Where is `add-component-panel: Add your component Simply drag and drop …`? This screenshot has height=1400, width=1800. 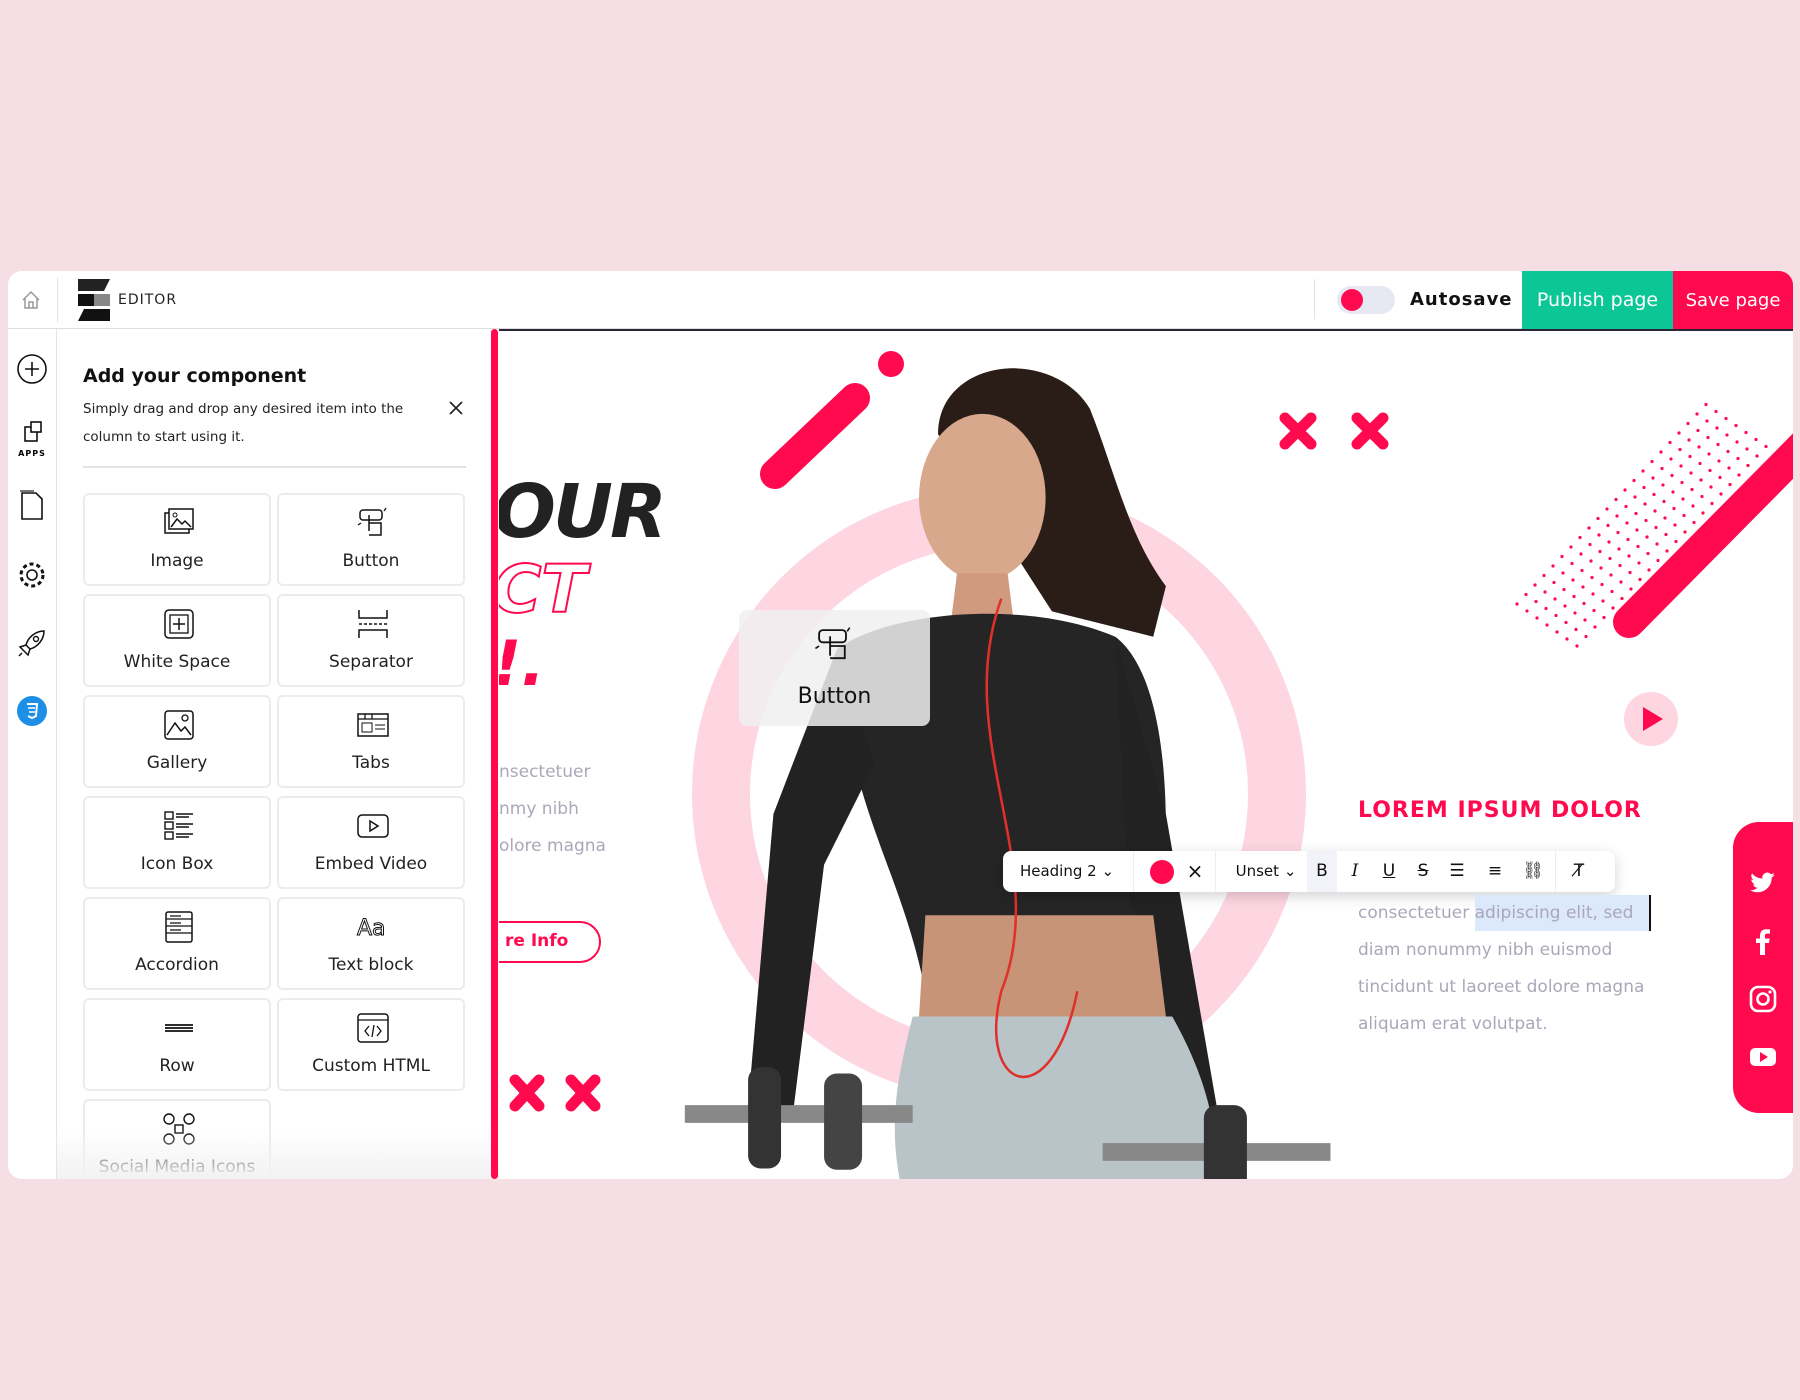
add-component-panel: Add your component Simply drag and drop … is located at coordinates (278, 754).